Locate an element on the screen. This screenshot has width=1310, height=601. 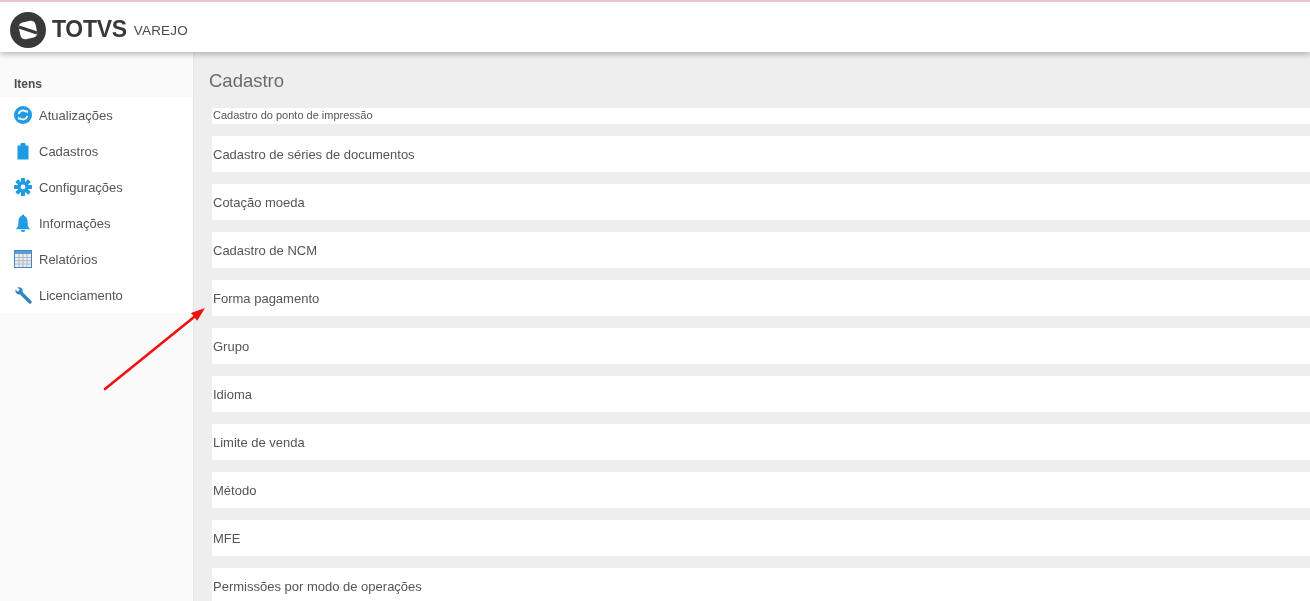
list-item: Limite de venda is located at coordinates (761, 442).